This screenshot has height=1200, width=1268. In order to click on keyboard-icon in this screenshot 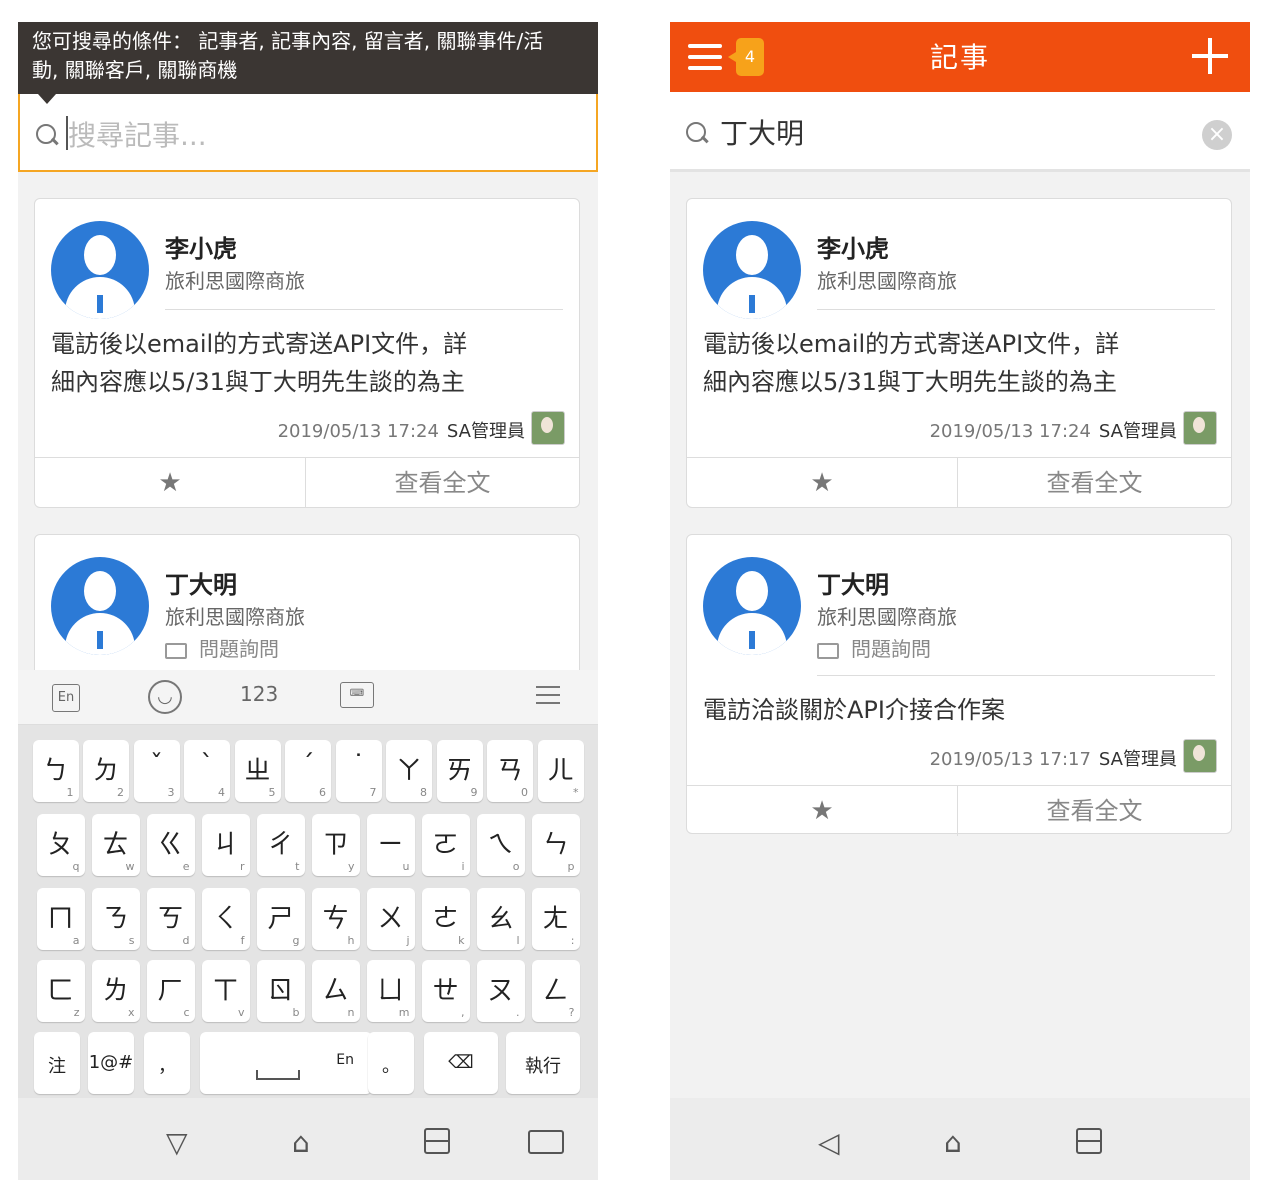, I will do `click(546, 1142)`.